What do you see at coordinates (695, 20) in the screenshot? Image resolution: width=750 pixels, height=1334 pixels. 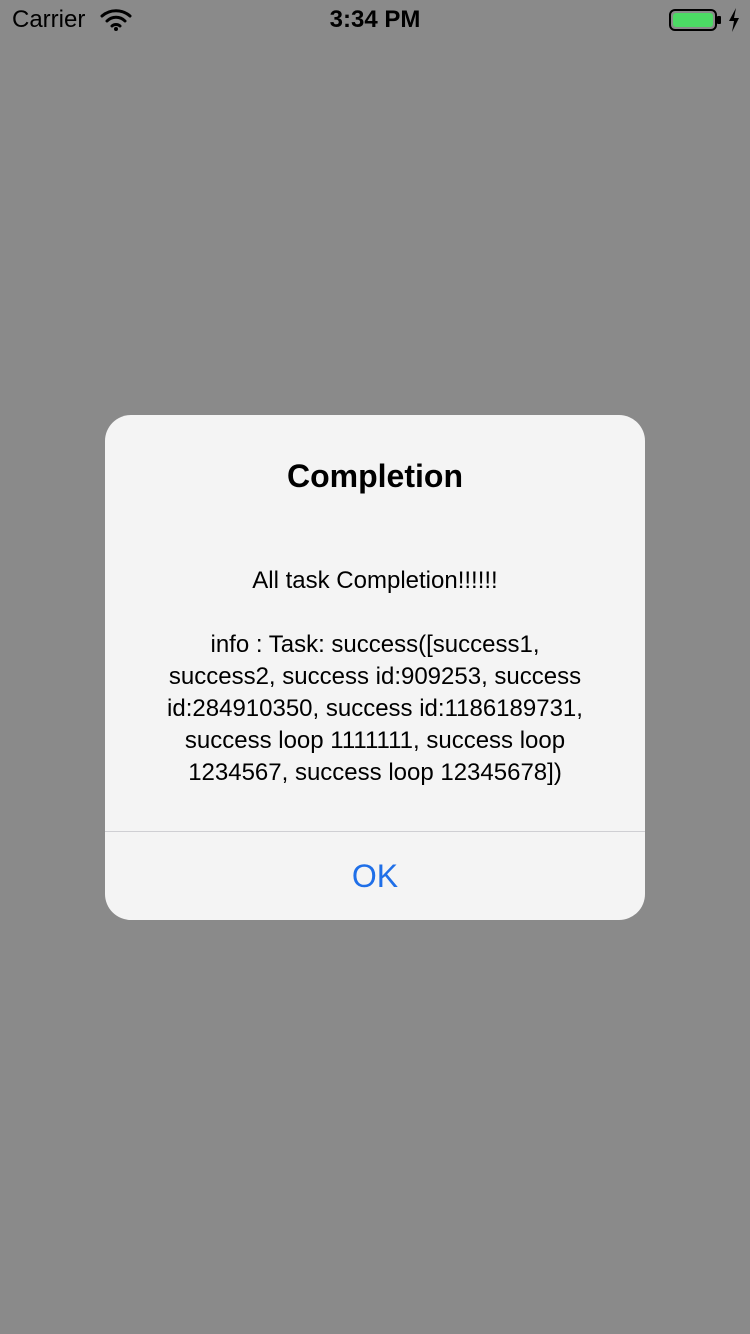 I see `battery-icon` at bounding box center [695, 20].